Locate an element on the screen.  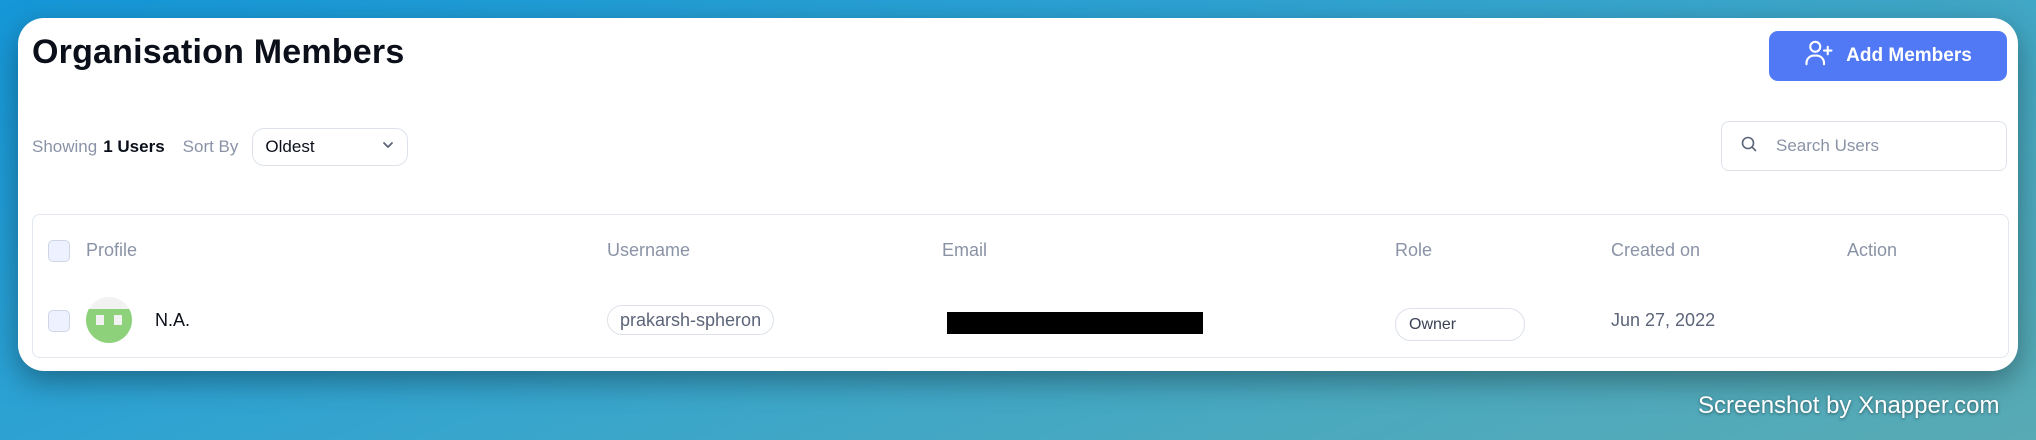
email-redacted is located at coordinates (1075, 323).